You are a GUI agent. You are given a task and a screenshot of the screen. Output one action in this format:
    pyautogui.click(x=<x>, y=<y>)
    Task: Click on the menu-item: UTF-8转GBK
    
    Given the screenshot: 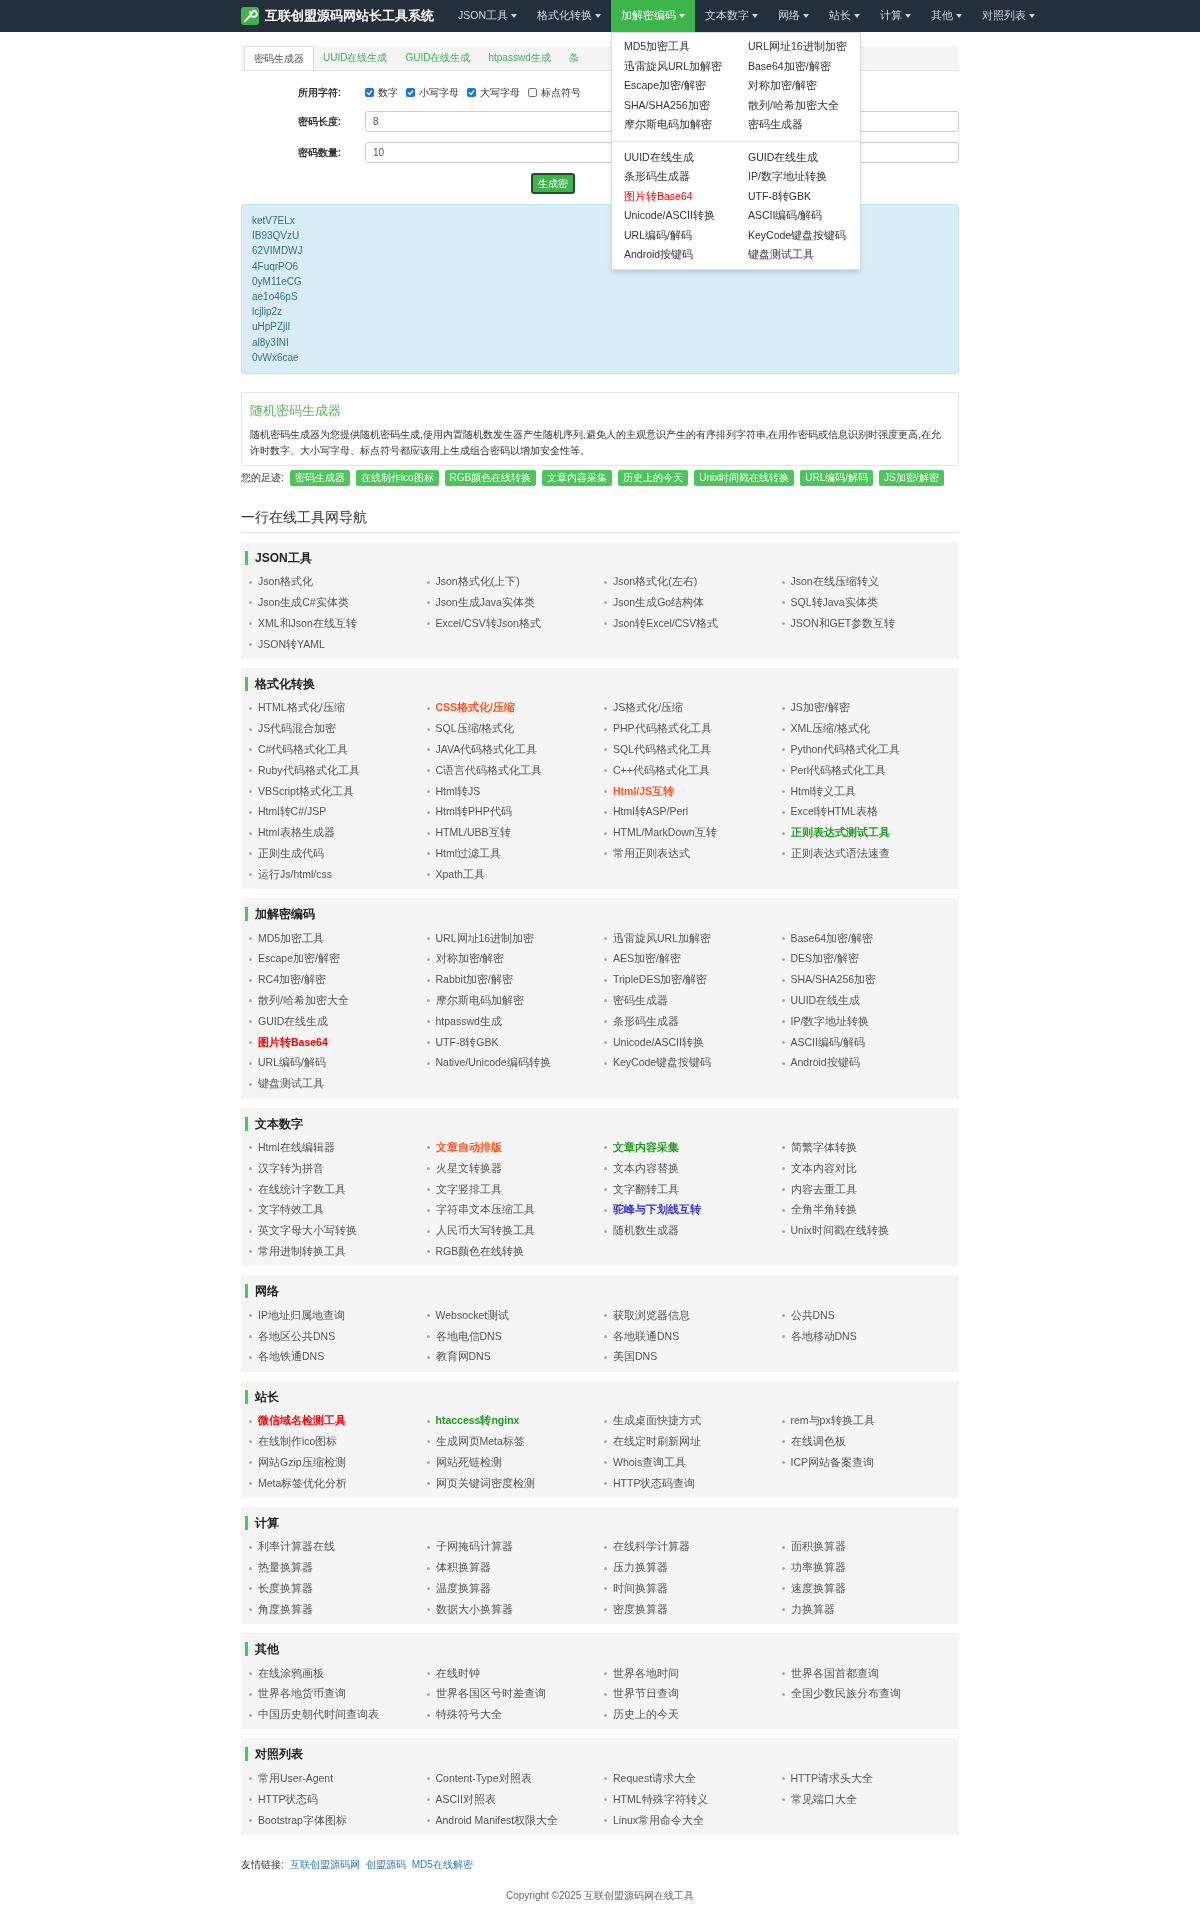 What is the action you would take?
    pyautogui.click(x=798, y=196)
    